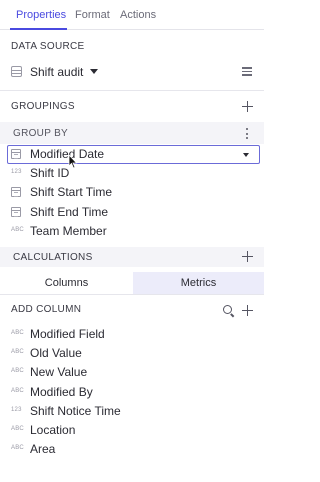 Image resolution: width=320 pixels, height=482 pixels. Describe the element at coordinates (43, 449) in the screenshot. I see `field-label: Area` at that location.